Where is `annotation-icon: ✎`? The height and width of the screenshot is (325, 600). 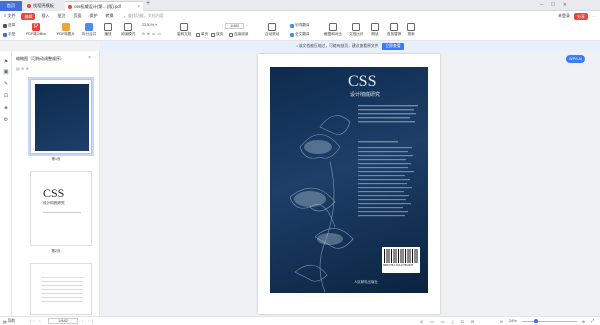 annotation-icon: ✎ is located at coordinates (6, 84).